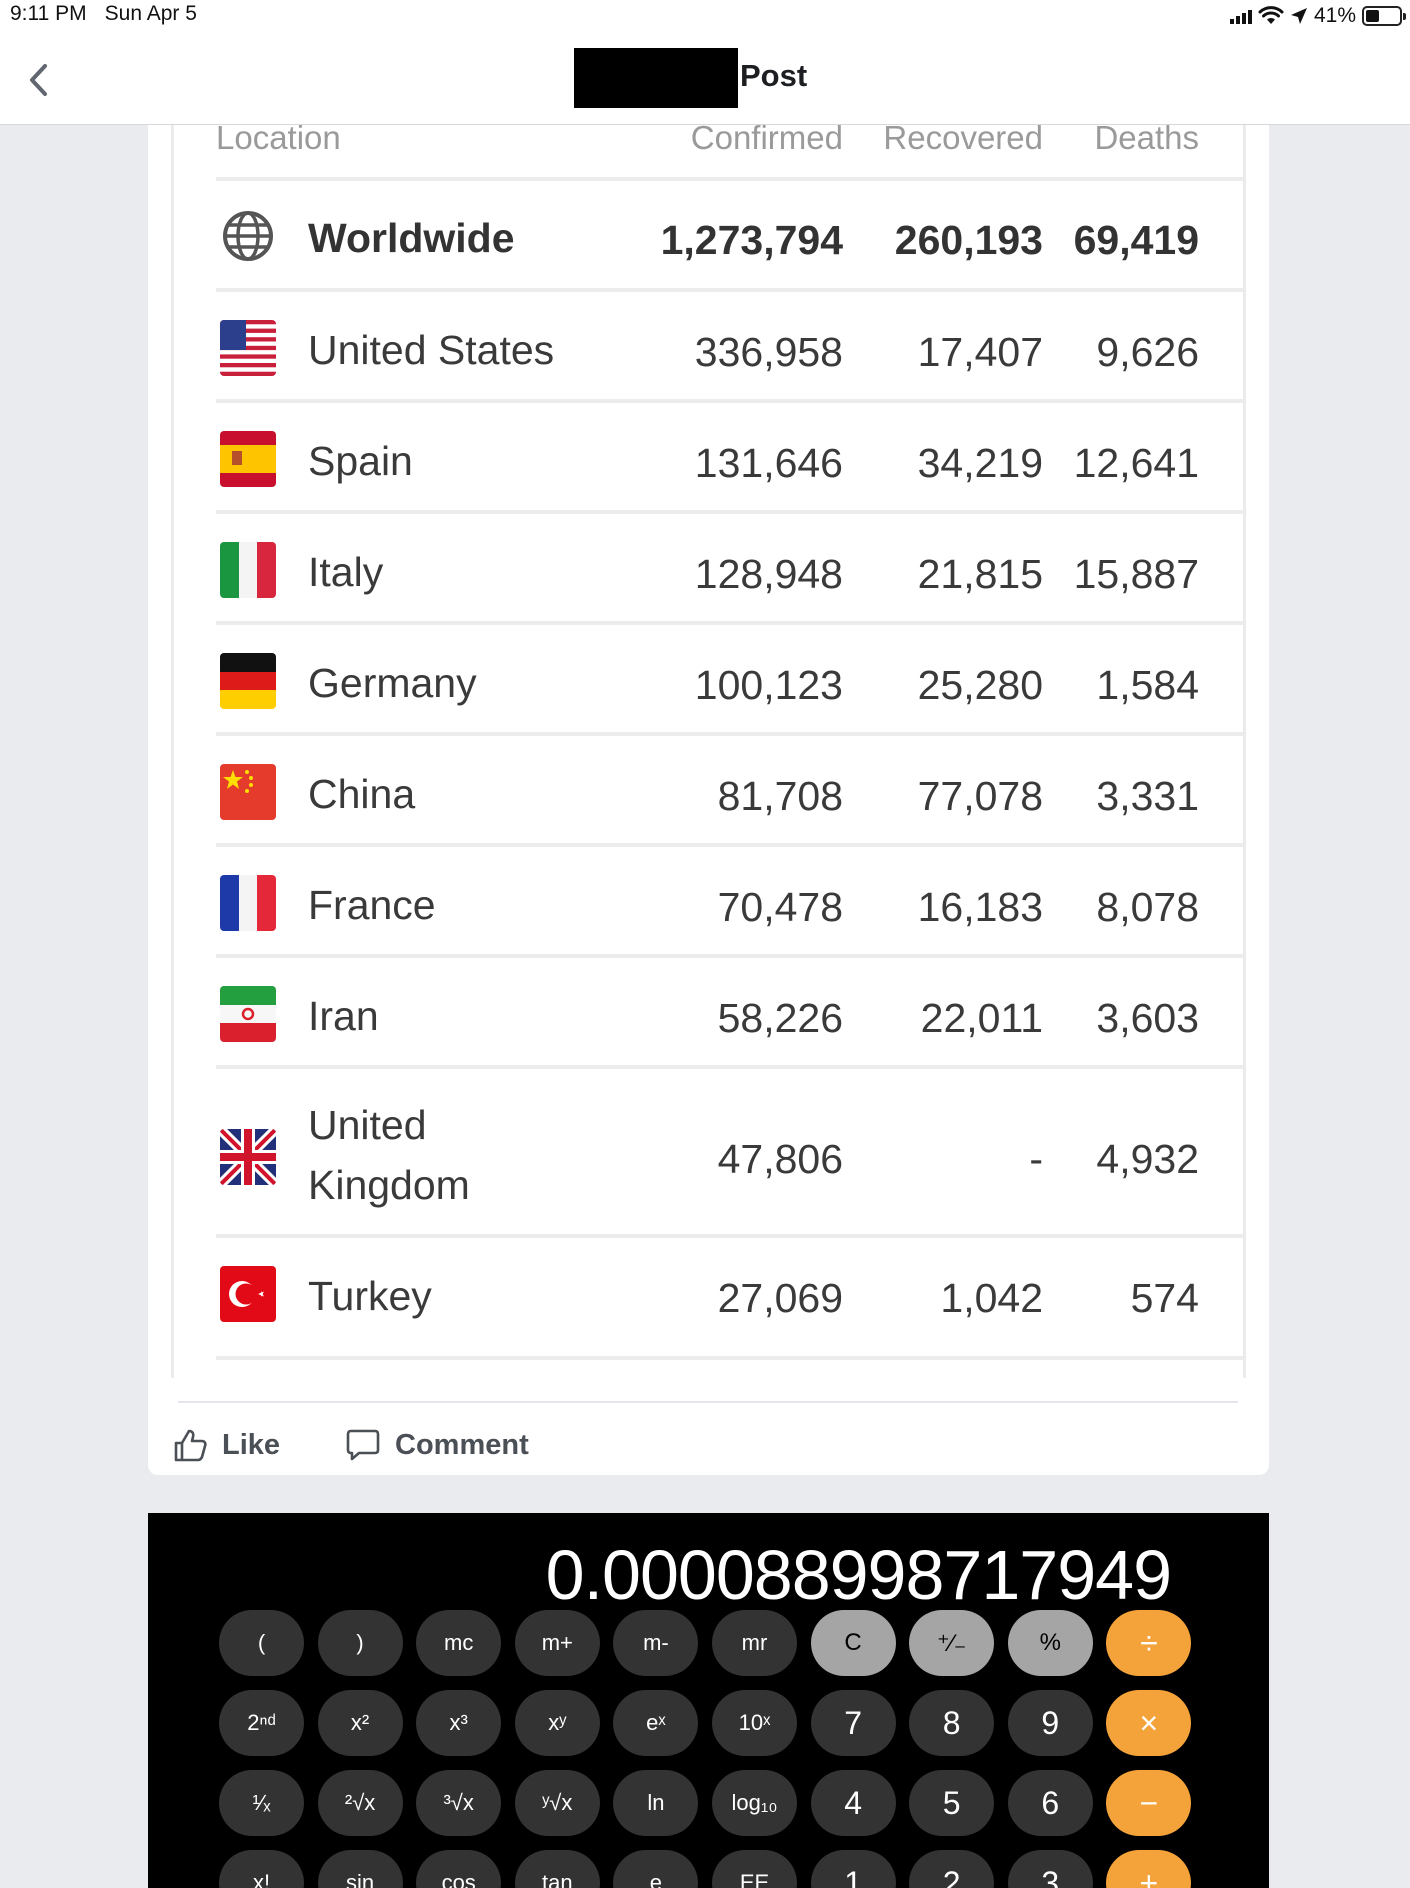 The height and width of the screenshot is (1888, 1410). Describe the element at coordinates (656, 1643) in the screenshot. I see `calculator-key: m-` at that location.